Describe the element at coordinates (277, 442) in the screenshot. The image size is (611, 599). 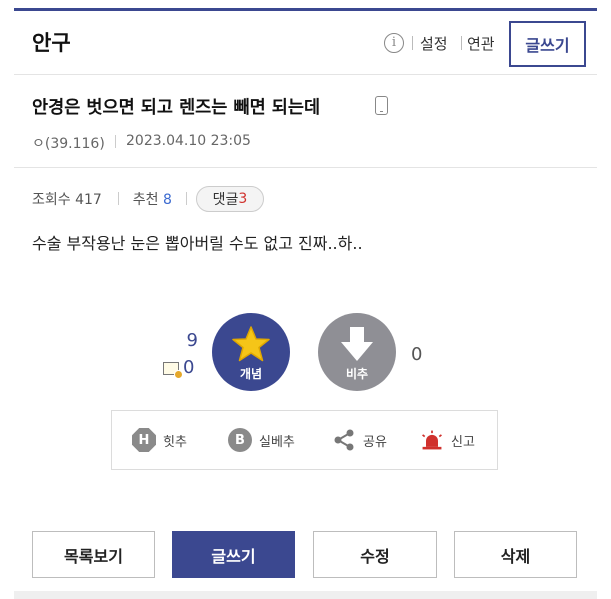
I see `real-best-label: 실베추` at that location.